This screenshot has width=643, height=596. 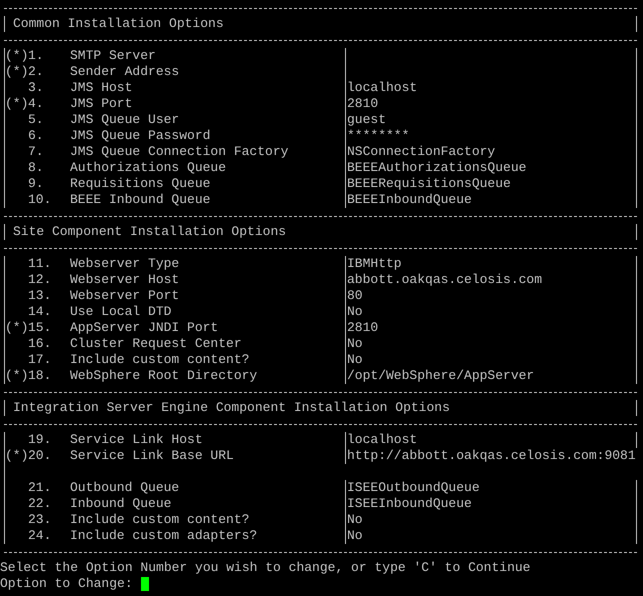 What do you see at coordinates (125, 264) in the screenshot?
I see `option-label: Webserver Type` at bounding box center [125, 264].